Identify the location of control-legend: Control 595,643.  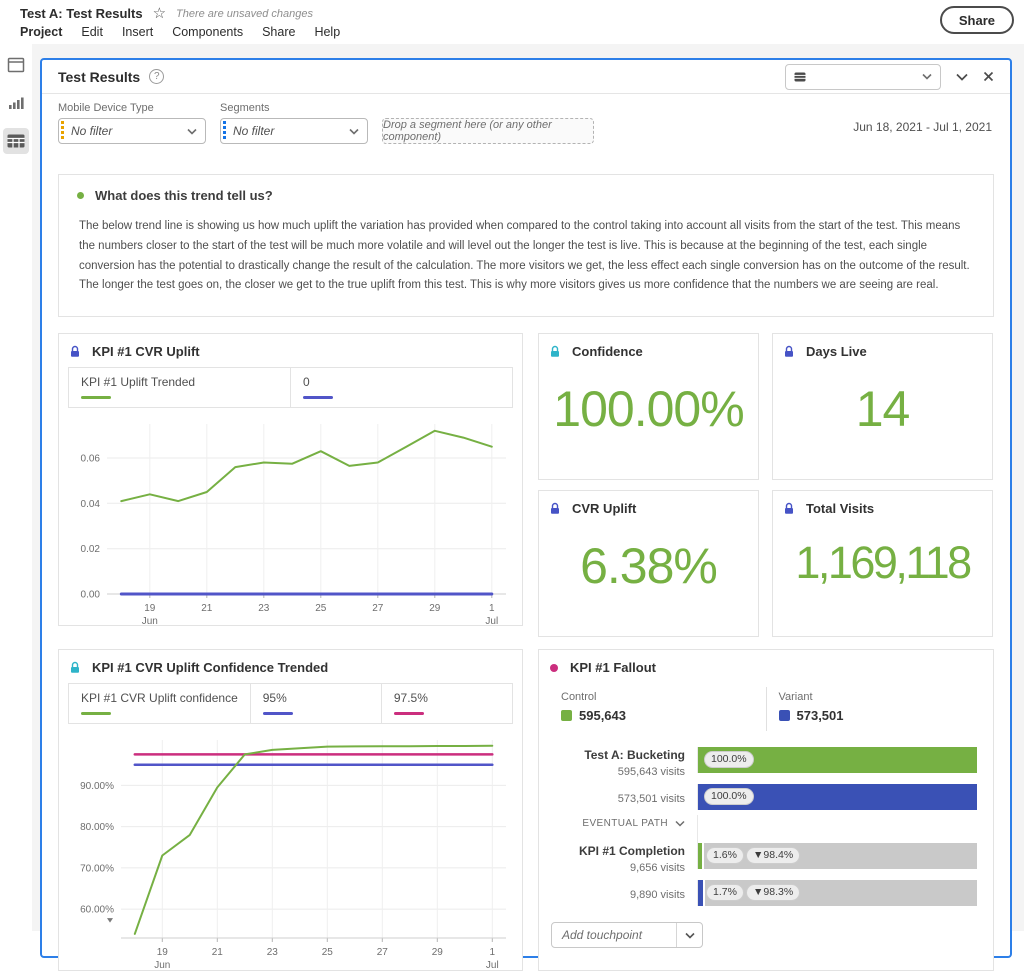
(657, 709).